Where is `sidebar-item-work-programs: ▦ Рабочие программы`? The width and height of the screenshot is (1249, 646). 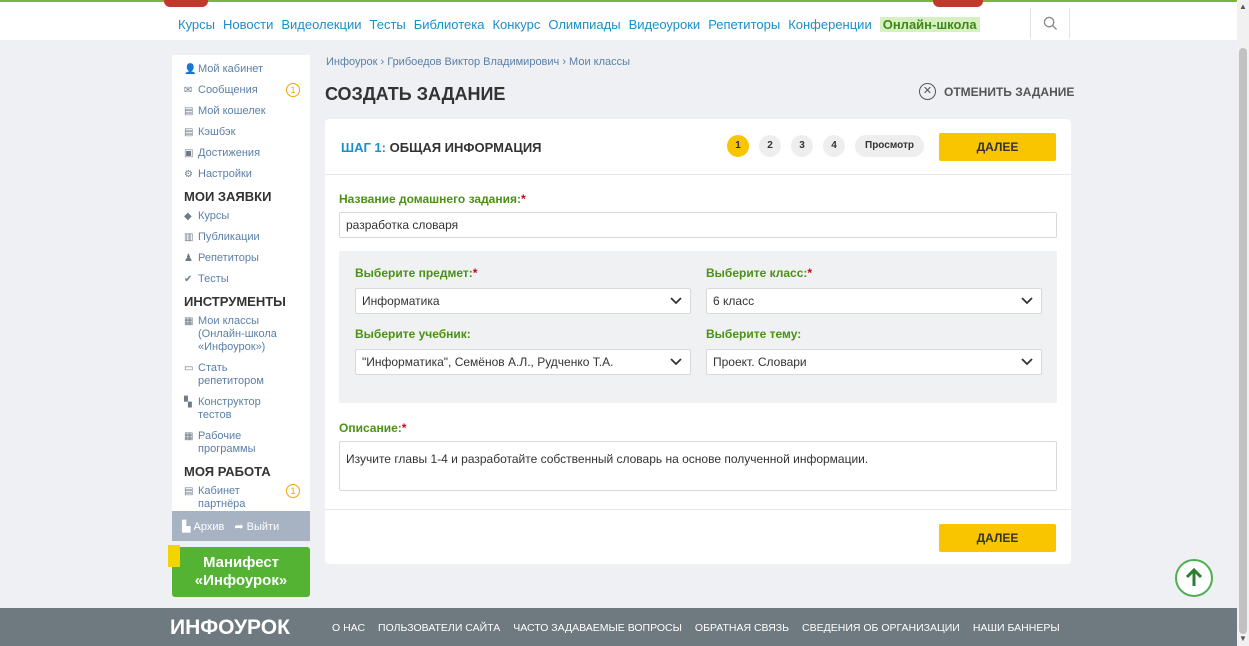
sidebar-item-work-programs: ▦ Рабочие программы is located at coordinates (247, 443).